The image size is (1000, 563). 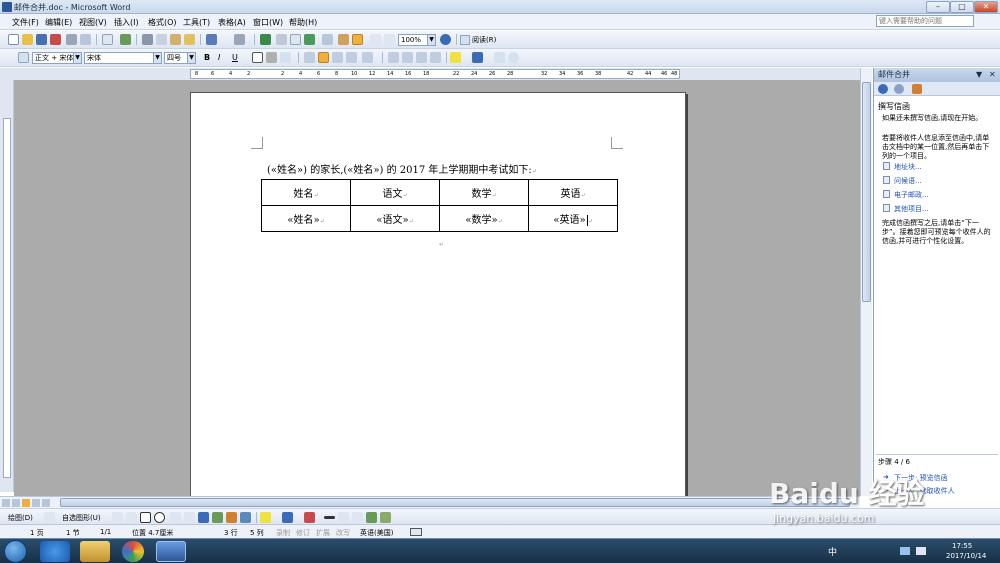 I want to click on help-search-input: 键入需要帮助的问题, so click(x=925, y=21).